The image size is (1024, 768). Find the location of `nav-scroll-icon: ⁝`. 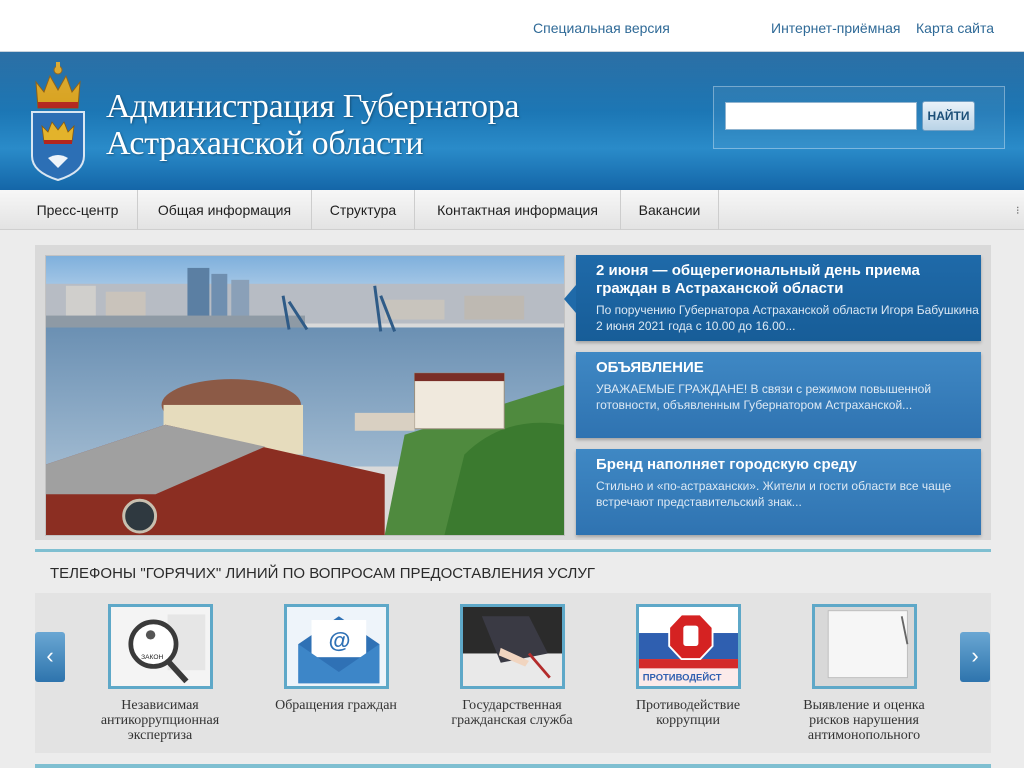

nav-scroll-icon: ⁝ is located at coordinates (1020, 211).